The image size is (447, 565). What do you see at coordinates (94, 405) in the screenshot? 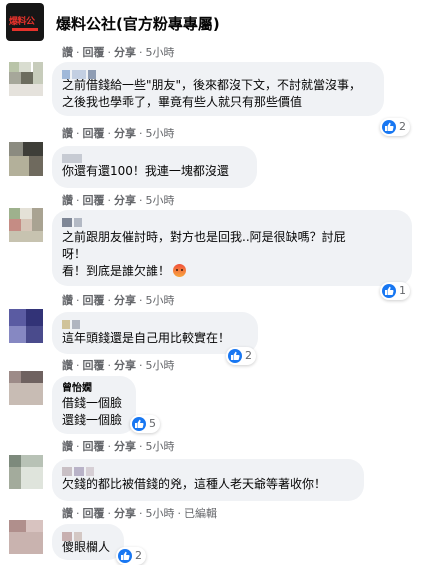
I see `comment-bubble: 曾怡嫺 借錢一個臉 還錢一個臉` at bounding box center [94, 405].